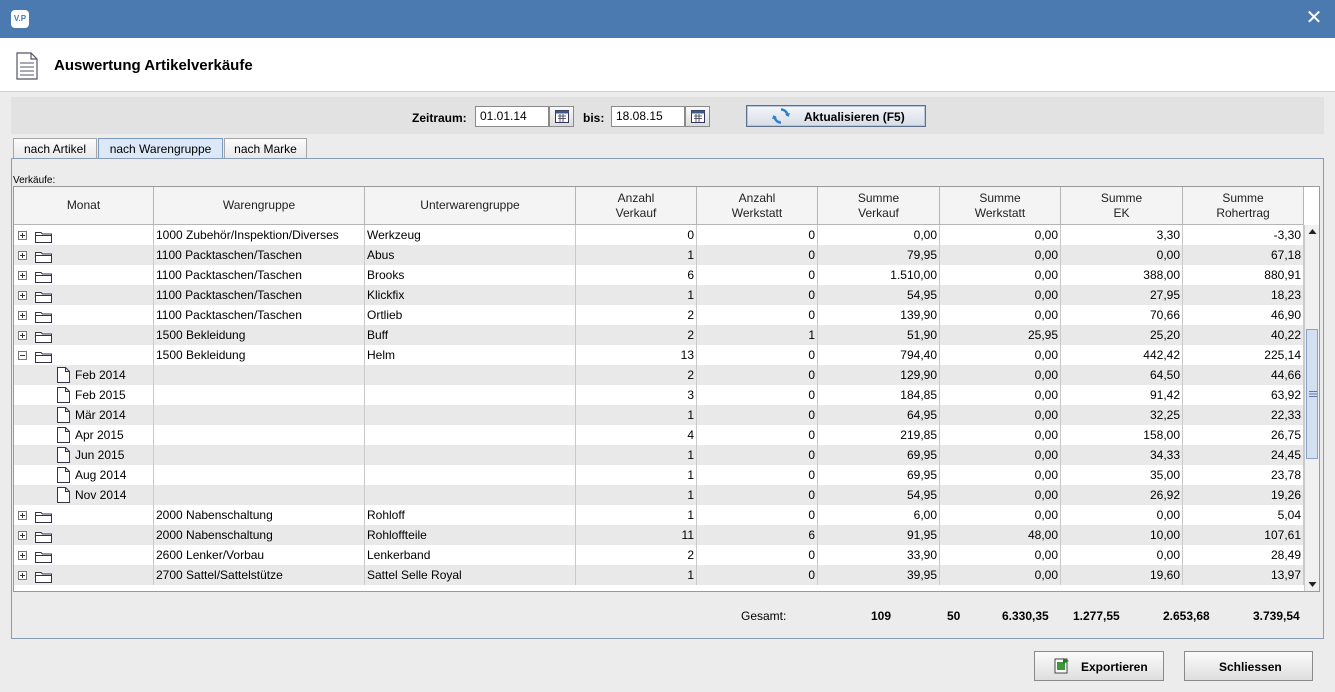  What do you see at coordinates (259, 206) in the screenshot?
I see `header-warengruppe: Warengruppe` at bounding box center [259, 206].